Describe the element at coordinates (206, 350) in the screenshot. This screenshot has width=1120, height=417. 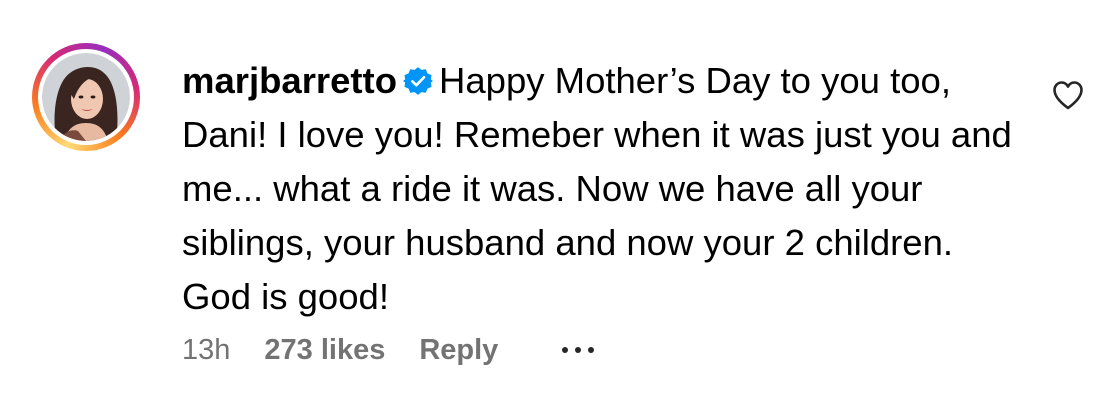
I see `timestamp: 13h` at that location.